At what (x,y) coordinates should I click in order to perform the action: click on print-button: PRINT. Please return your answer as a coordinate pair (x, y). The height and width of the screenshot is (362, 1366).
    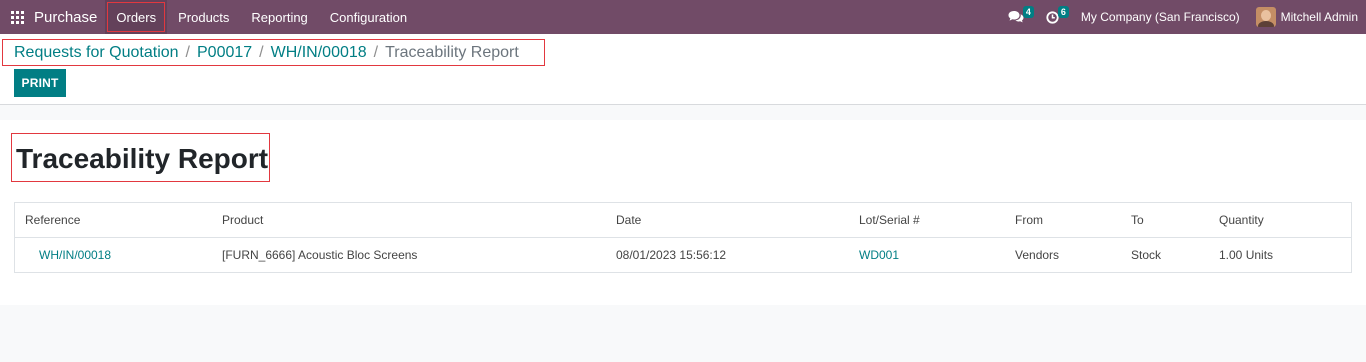
    Looking at the image, I should click on (40, 83).